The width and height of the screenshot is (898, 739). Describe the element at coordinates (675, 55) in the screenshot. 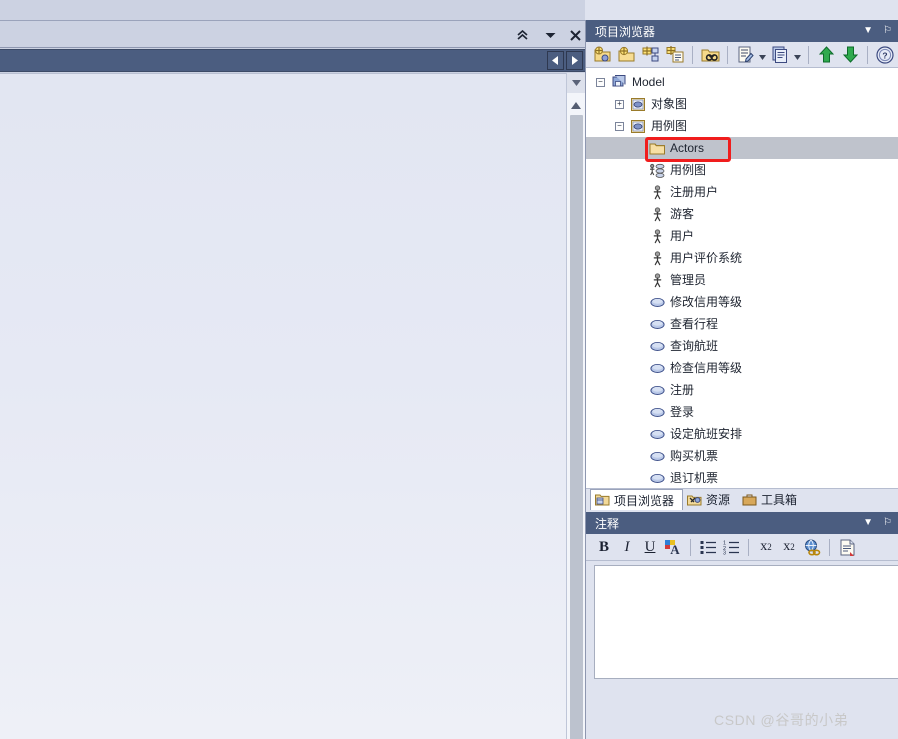

I see `add-diagram-icon` at that location.